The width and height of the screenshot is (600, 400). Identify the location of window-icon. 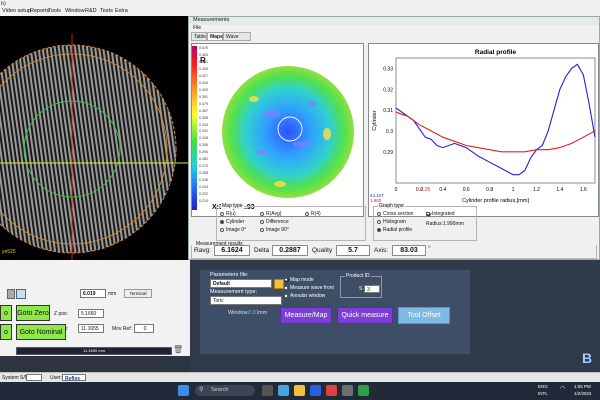
(21, 294).